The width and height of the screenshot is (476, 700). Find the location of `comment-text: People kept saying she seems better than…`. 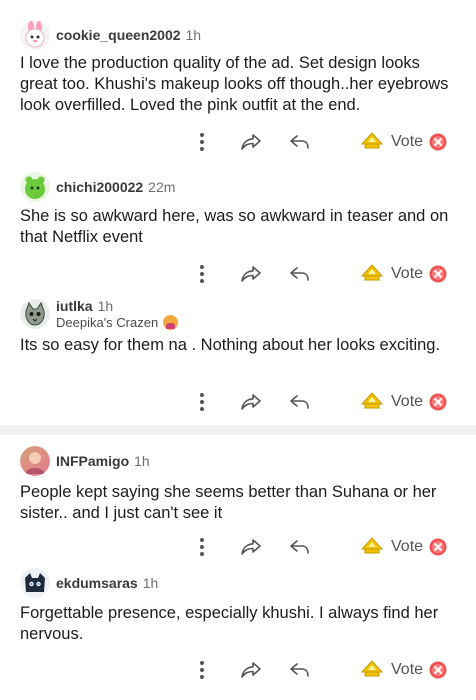

comment-text: People kept saying she seems better than… is located at coordinates (228, 502).